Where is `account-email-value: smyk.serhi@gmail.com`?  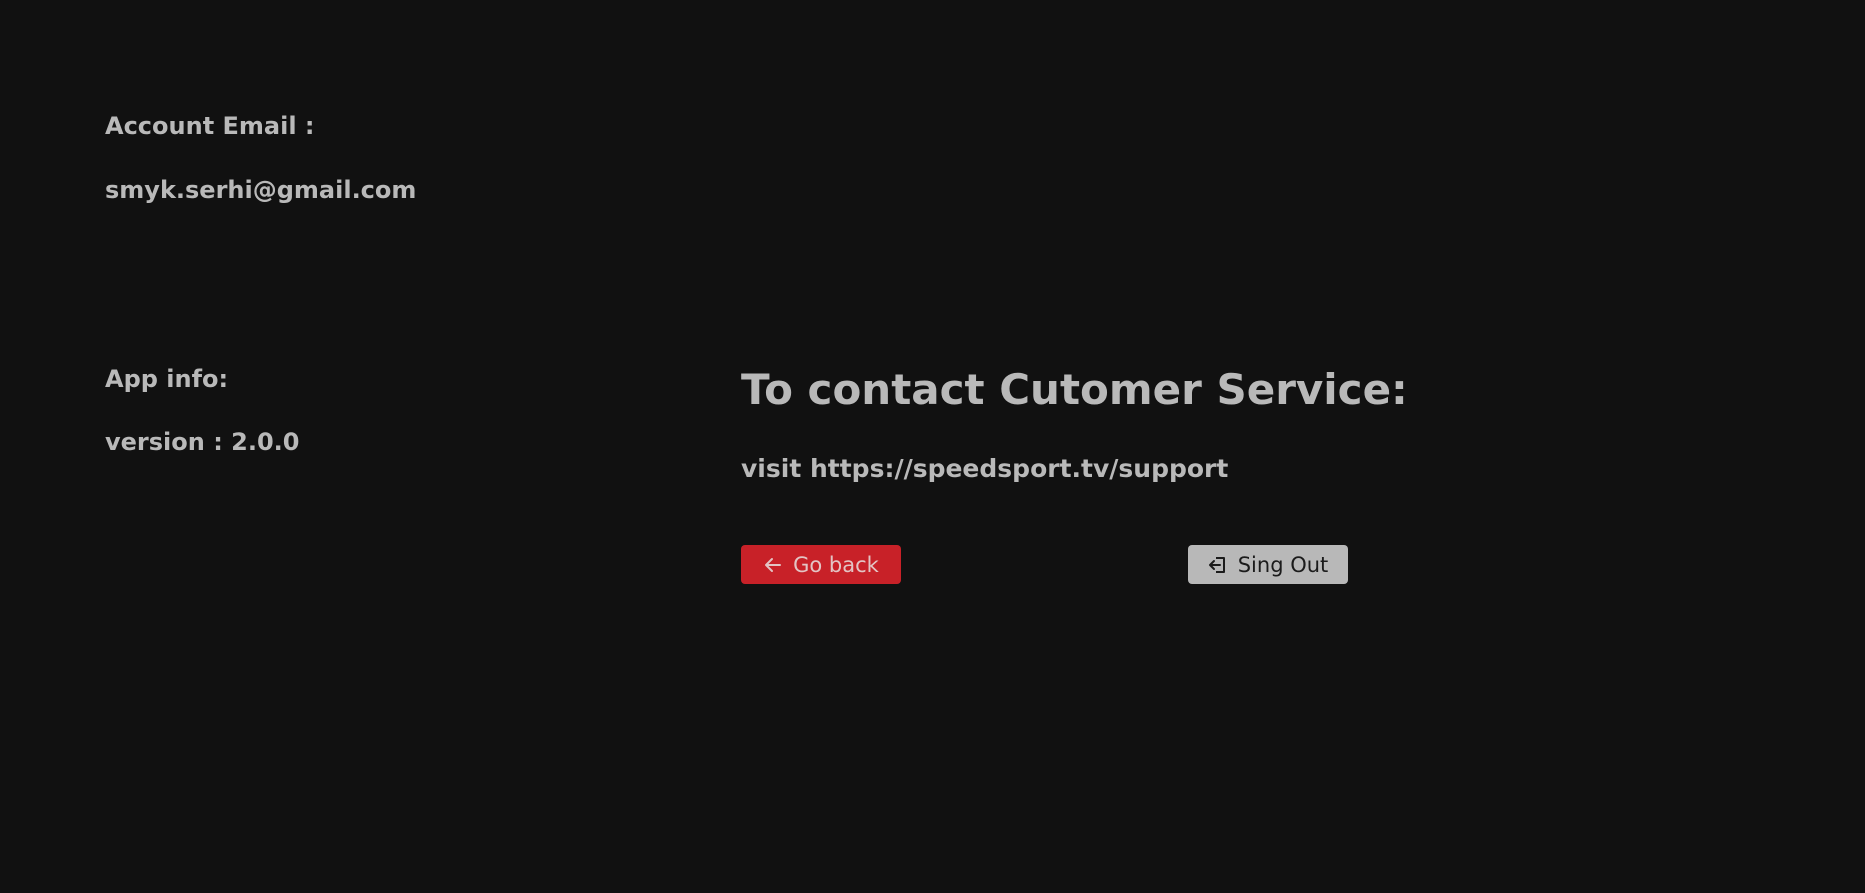 account-email-value: smyk.serhi@gmail.com is located at coordinates (261, 190).